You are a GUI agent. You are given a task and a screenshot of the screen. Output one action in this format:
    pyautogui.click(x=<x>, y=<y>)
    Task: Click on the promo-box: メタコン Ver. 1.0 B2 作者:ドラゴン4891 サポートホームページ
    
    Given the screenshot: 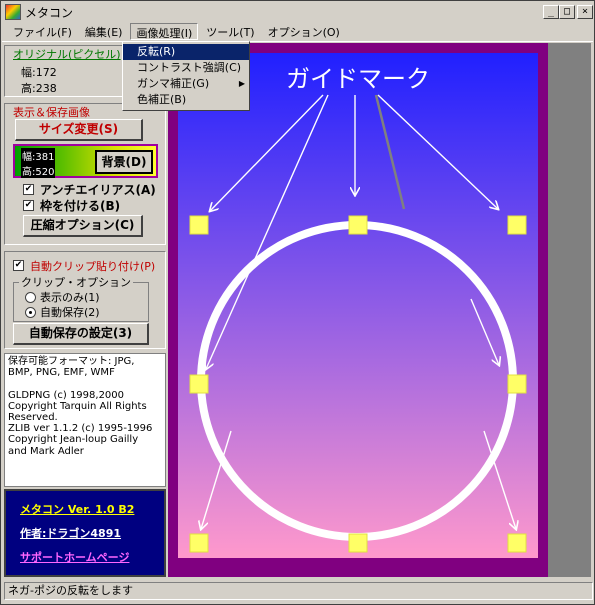 What is the action you would take?
    pyautogui.click(x=85, y=533)
    